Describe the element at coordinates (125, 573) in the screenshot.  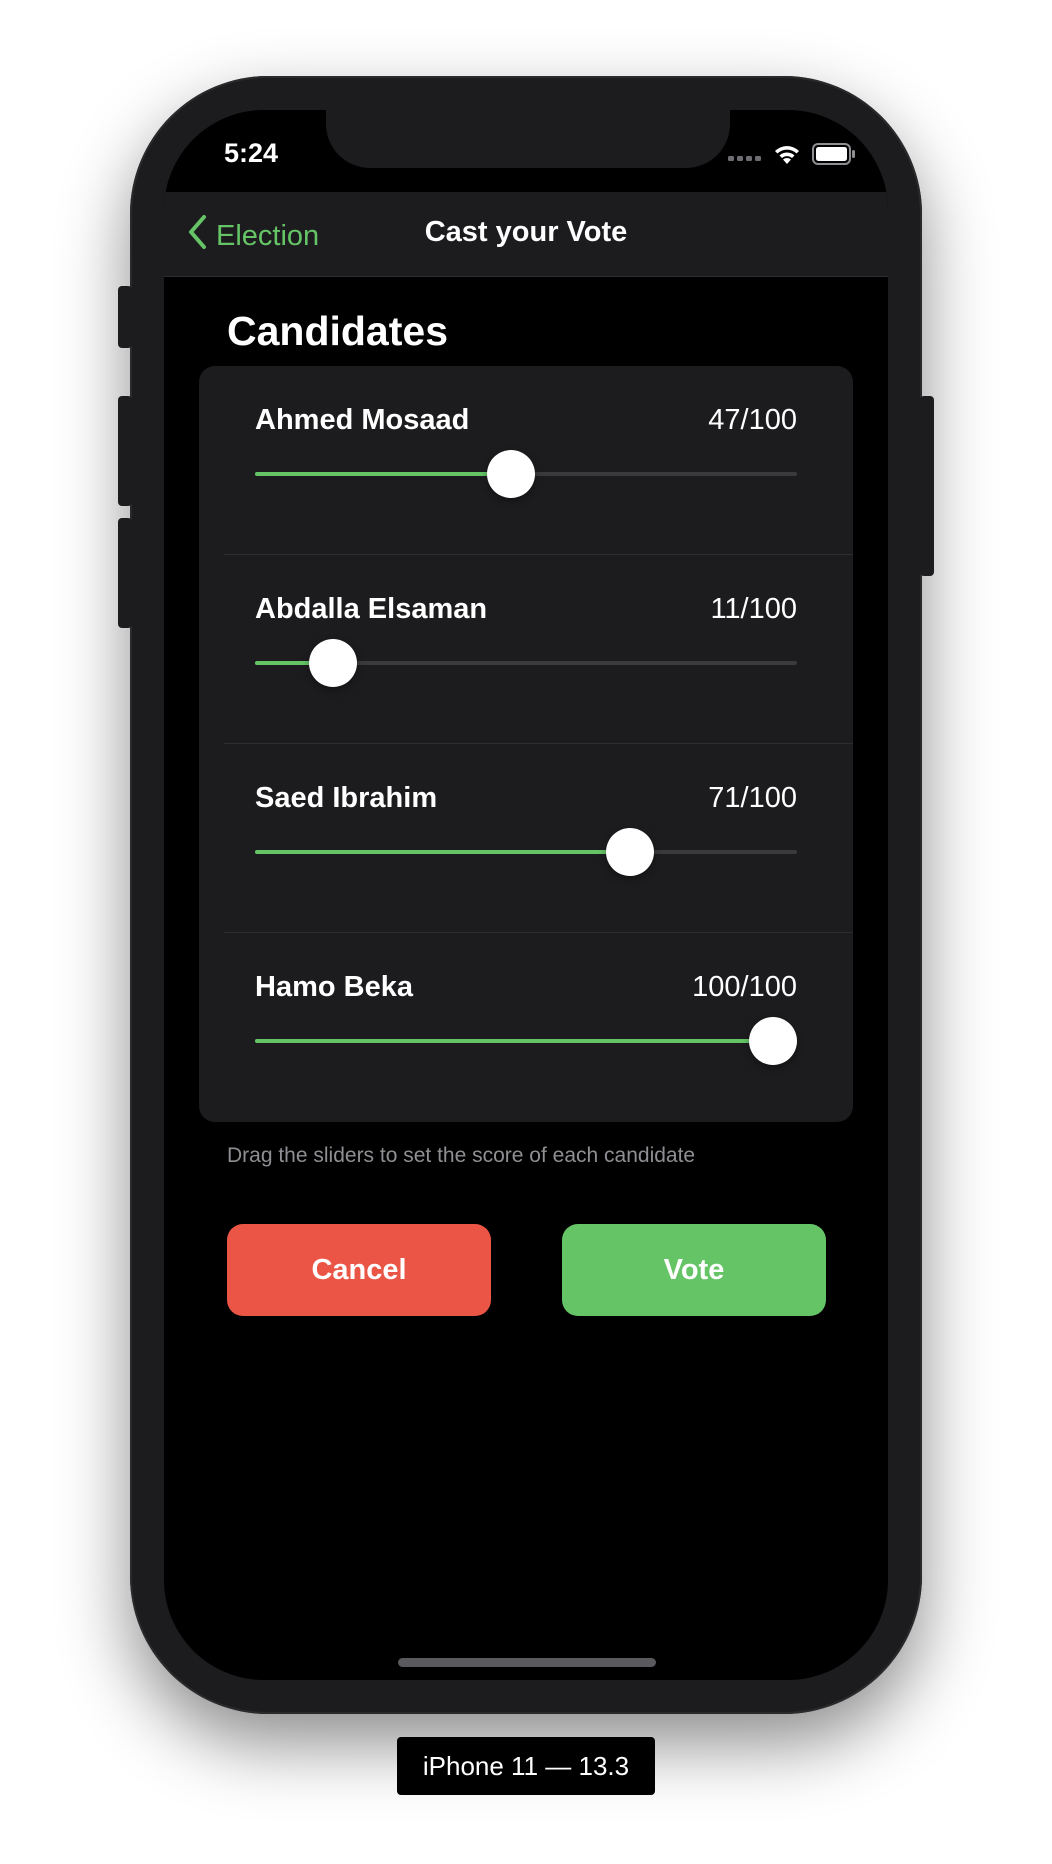
I see `volume-down-button` at that location.